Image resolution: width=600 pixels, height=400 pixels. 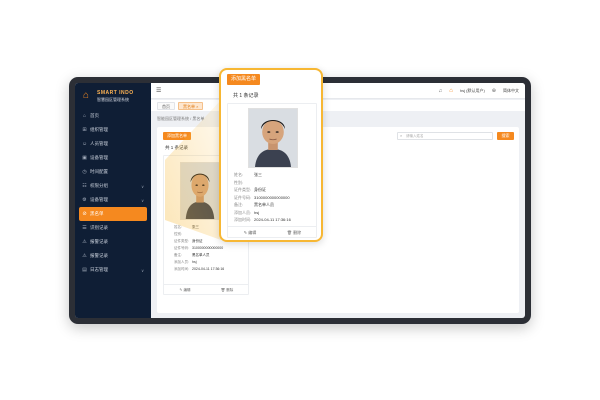 What do you see at coordinates (99, 171) in the screenshot?
I see `sidebar-item-label: 时间配置` at bounding box center [99, 171].